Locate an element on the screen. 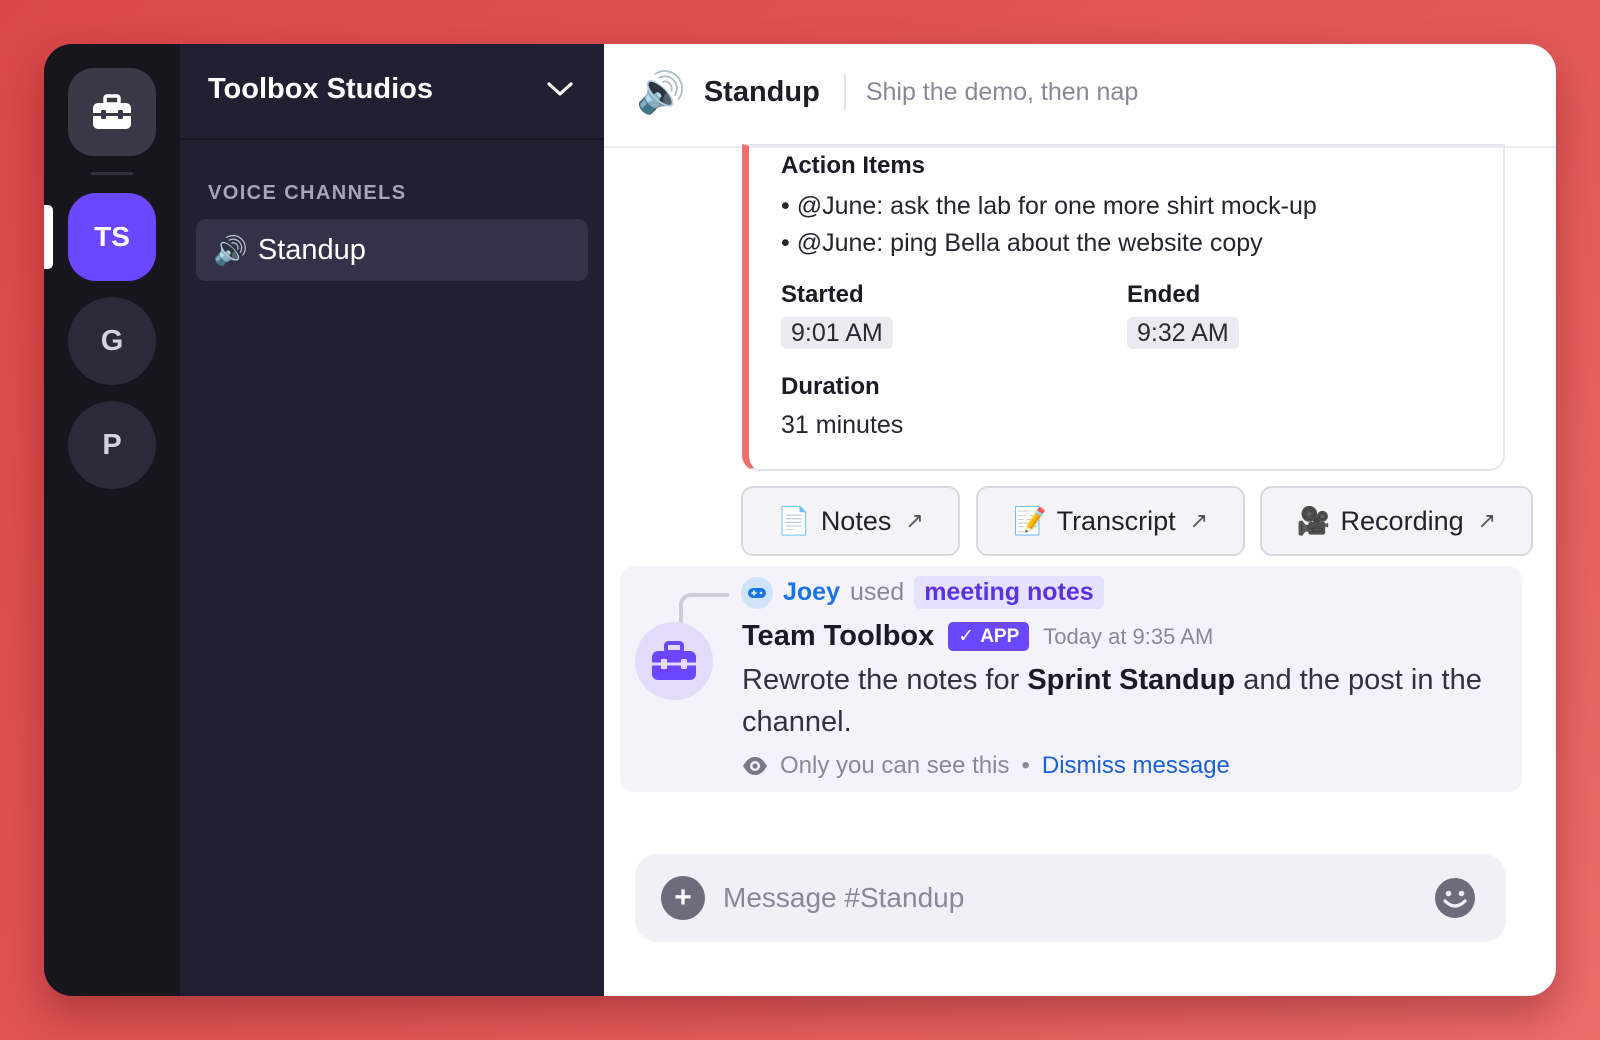 The width and height of the screenshot is (1600, 1040). channel-label: Standup is located at coordinates (311, 249).